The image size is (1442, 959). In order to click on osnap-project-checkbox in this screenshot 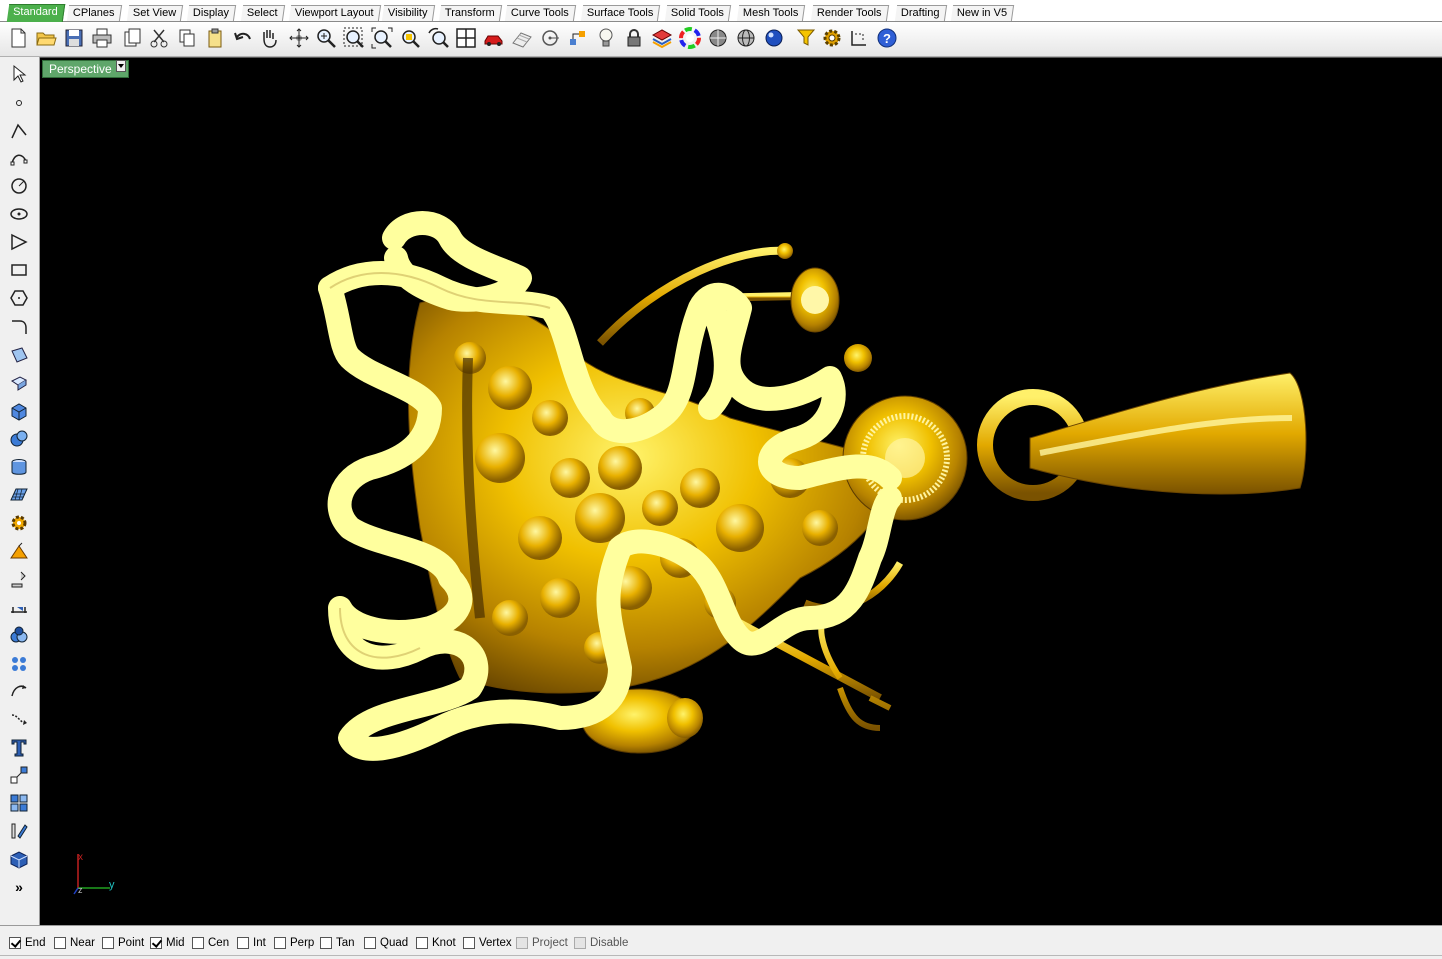, I will do `click(522, 943)`.